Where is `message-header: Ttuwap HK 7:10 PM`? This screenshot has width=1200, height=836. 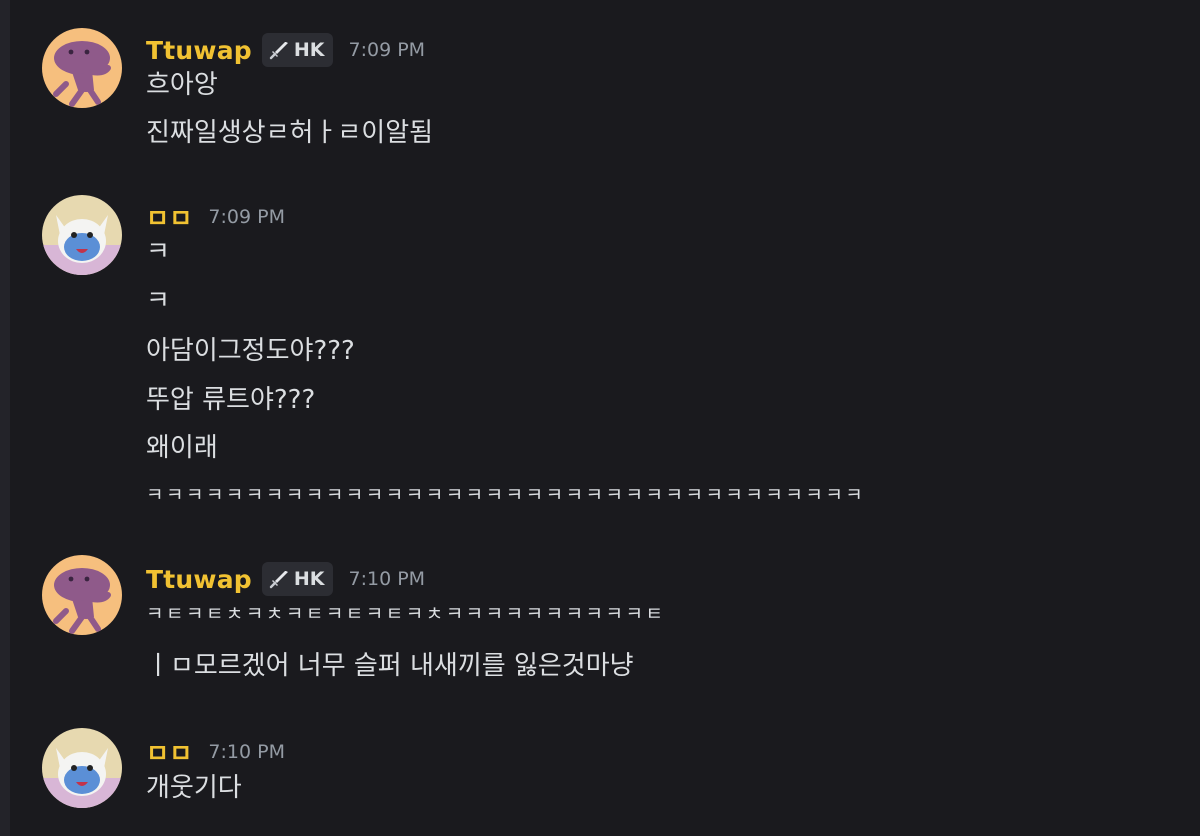 message-header: Ttuwap HK 7:10 PM is located at coordinates (285, 579).